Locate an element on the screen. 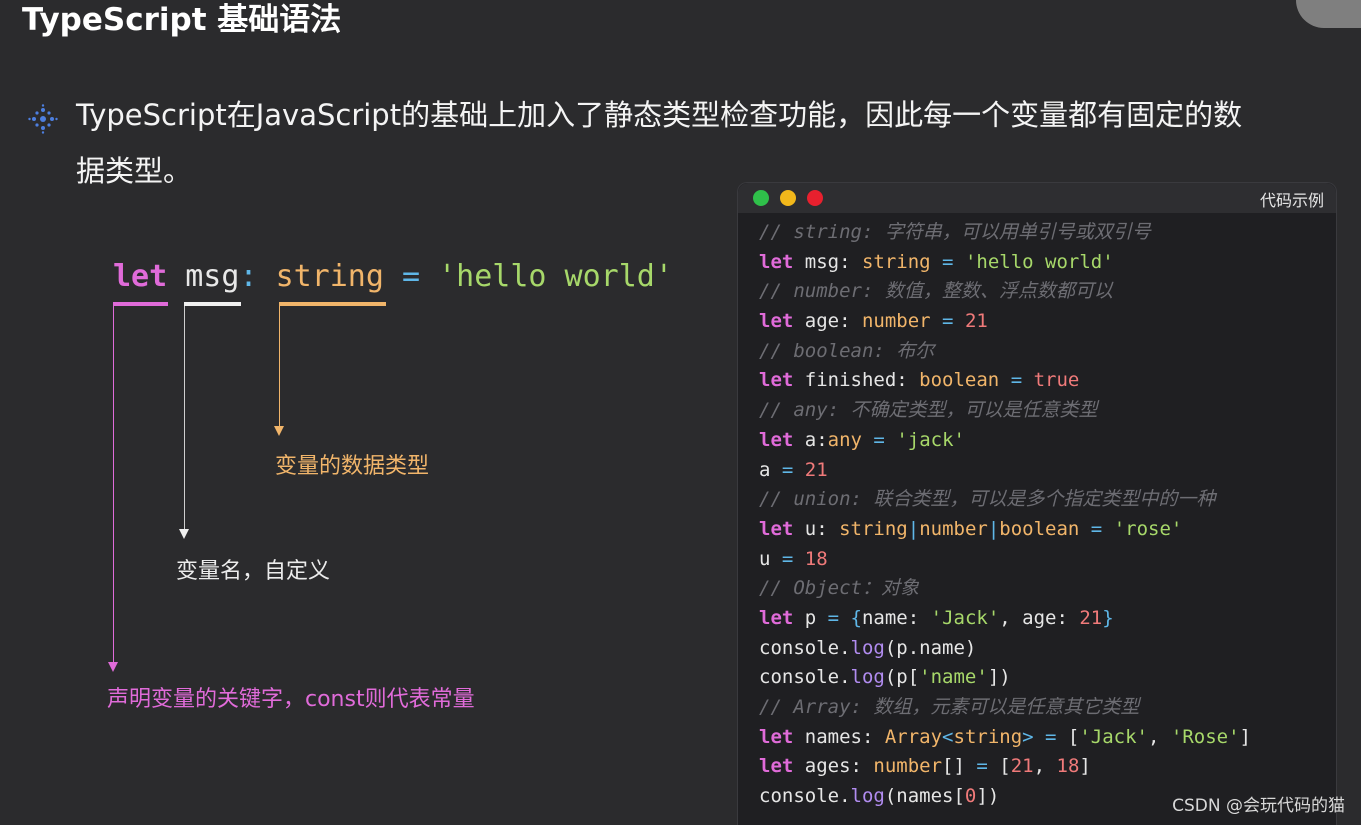  code-line: // any: 不确定类型，可以是任意类型 is located at coordinates (1005, 411).